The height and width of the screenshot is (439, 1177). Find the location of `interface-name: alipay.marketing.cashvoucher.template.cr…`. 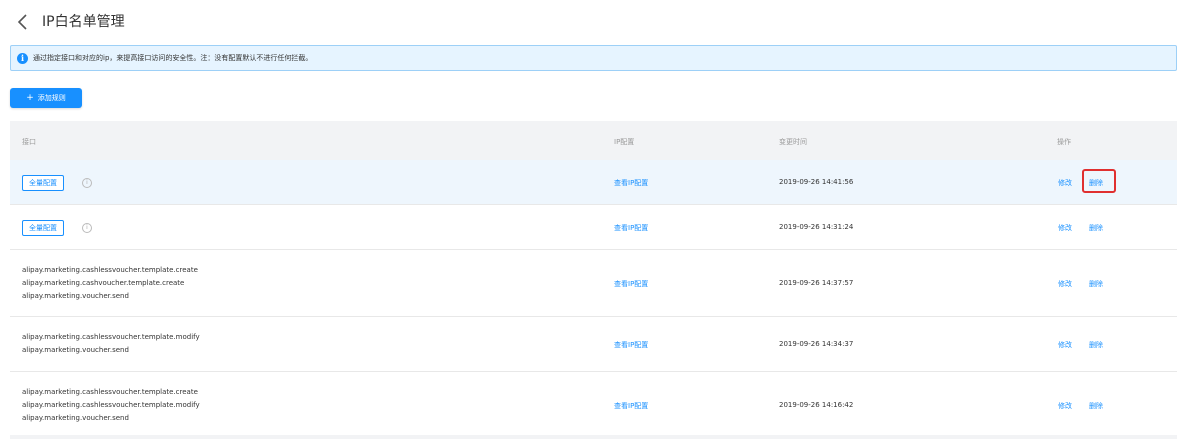

interface-name: alipay.marketing.cashvoucher.template.cr… is located at coordinates (103, 283).